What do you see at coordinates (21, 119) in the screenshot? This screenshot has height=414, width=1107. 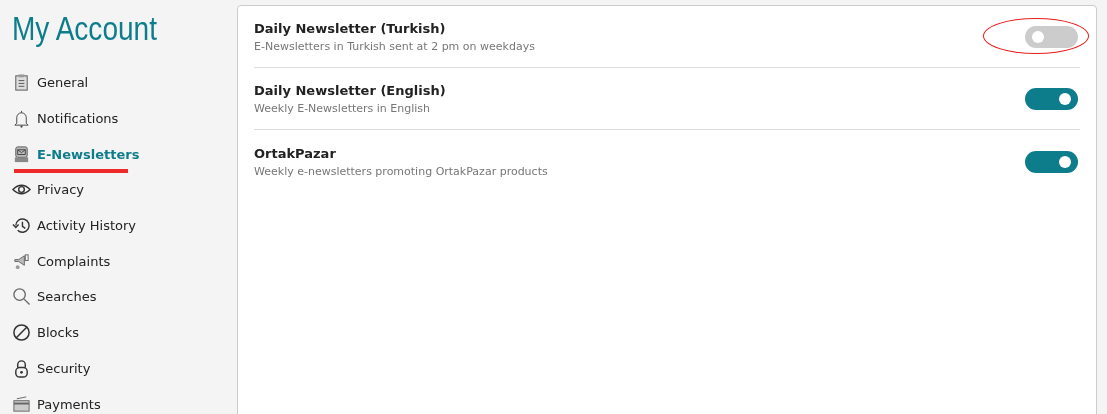 I see `bell-icon` at bounding box center [21, 119].